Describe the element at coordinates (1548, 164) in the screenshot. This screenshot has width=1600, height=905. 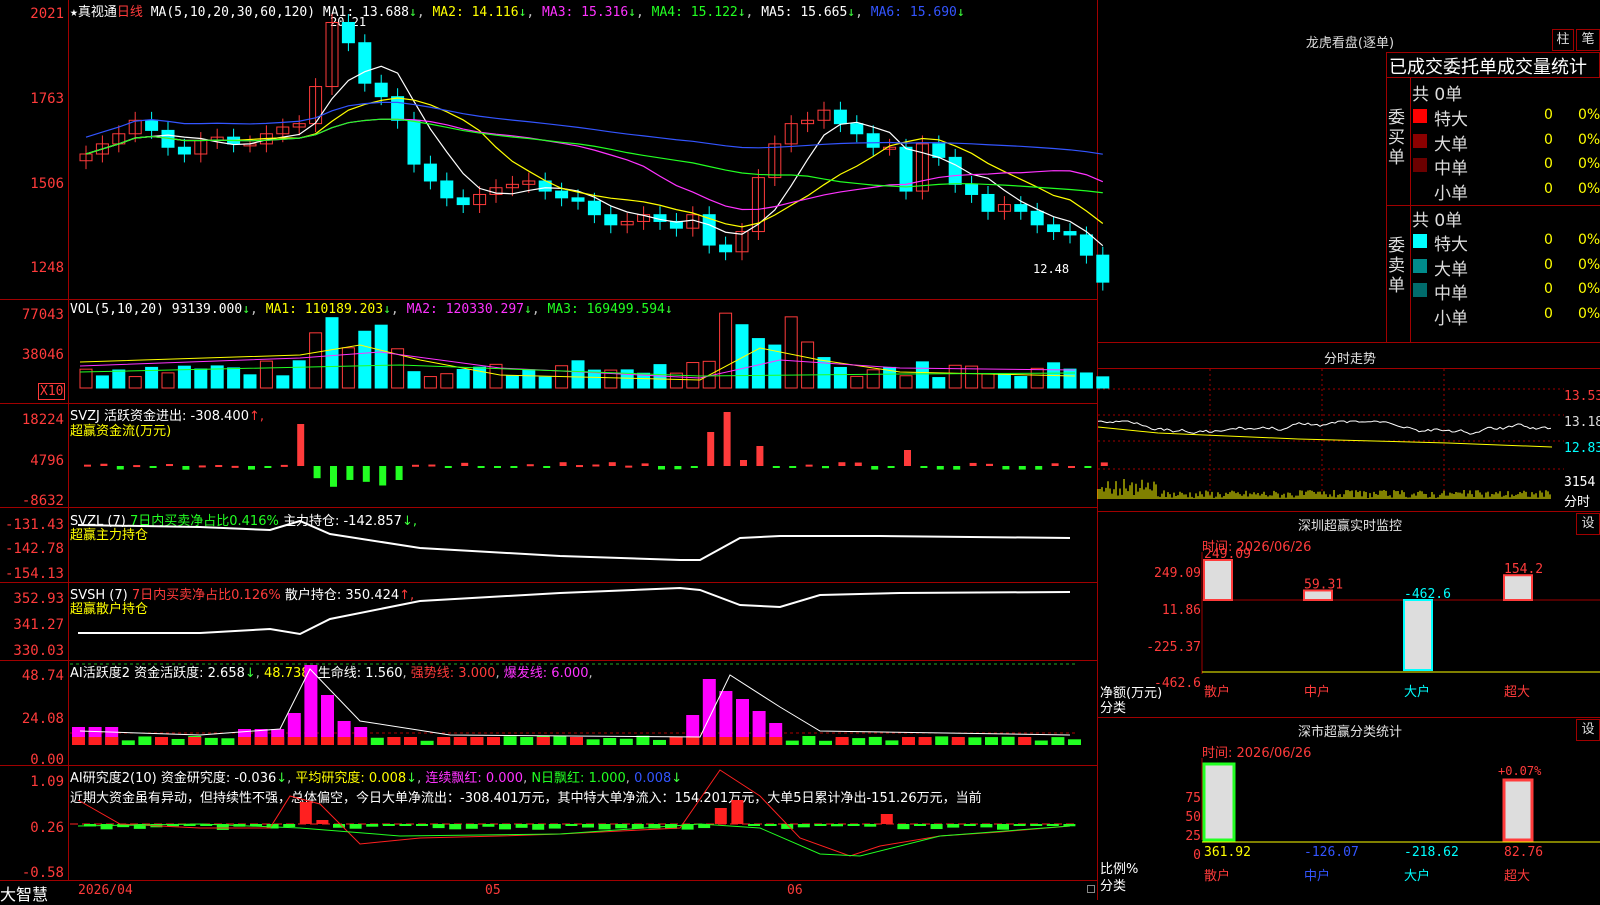
I see `order-count: 0` at that location.